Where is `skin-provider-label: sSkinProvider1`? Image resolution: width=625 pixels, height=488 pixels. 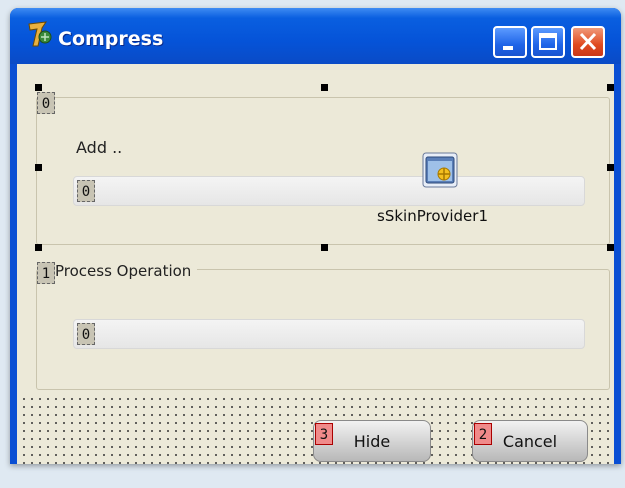 skin-provider-label: sSkinProvider1 is located at coordinates (432, 216).